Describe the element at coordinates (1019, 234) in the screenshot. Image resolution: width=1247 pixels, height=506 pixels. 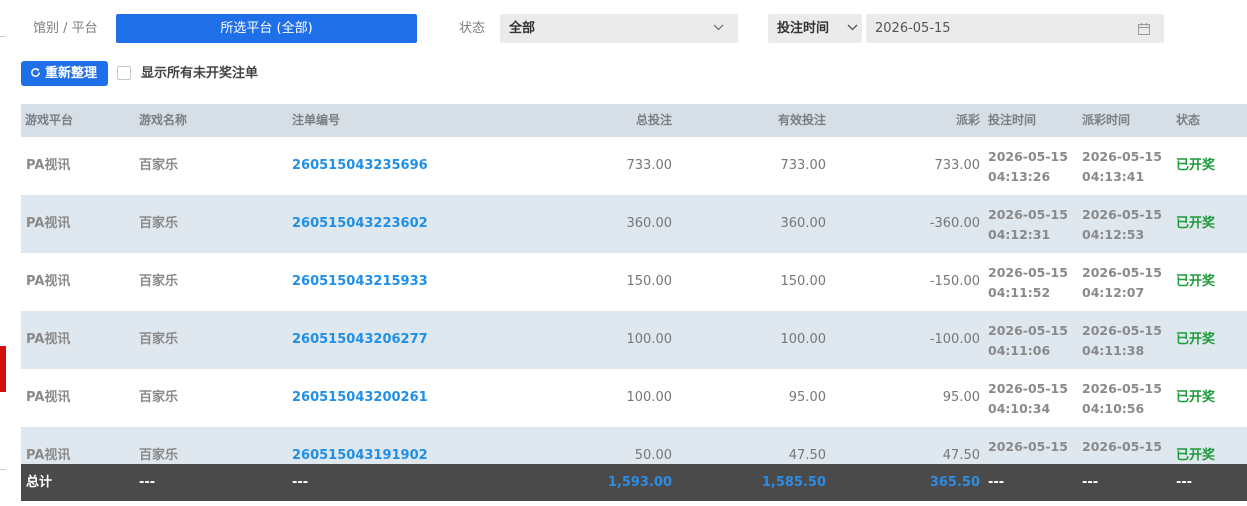
I see `bet-clock: 04:12:31` at that location.